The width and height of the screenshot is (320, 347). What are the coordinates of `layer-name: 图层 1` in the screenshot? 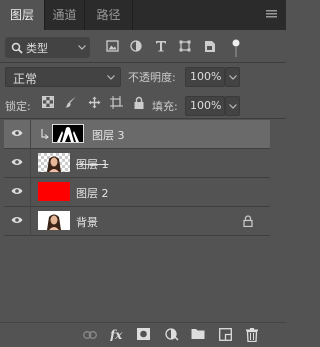 It's located at (92, 164).